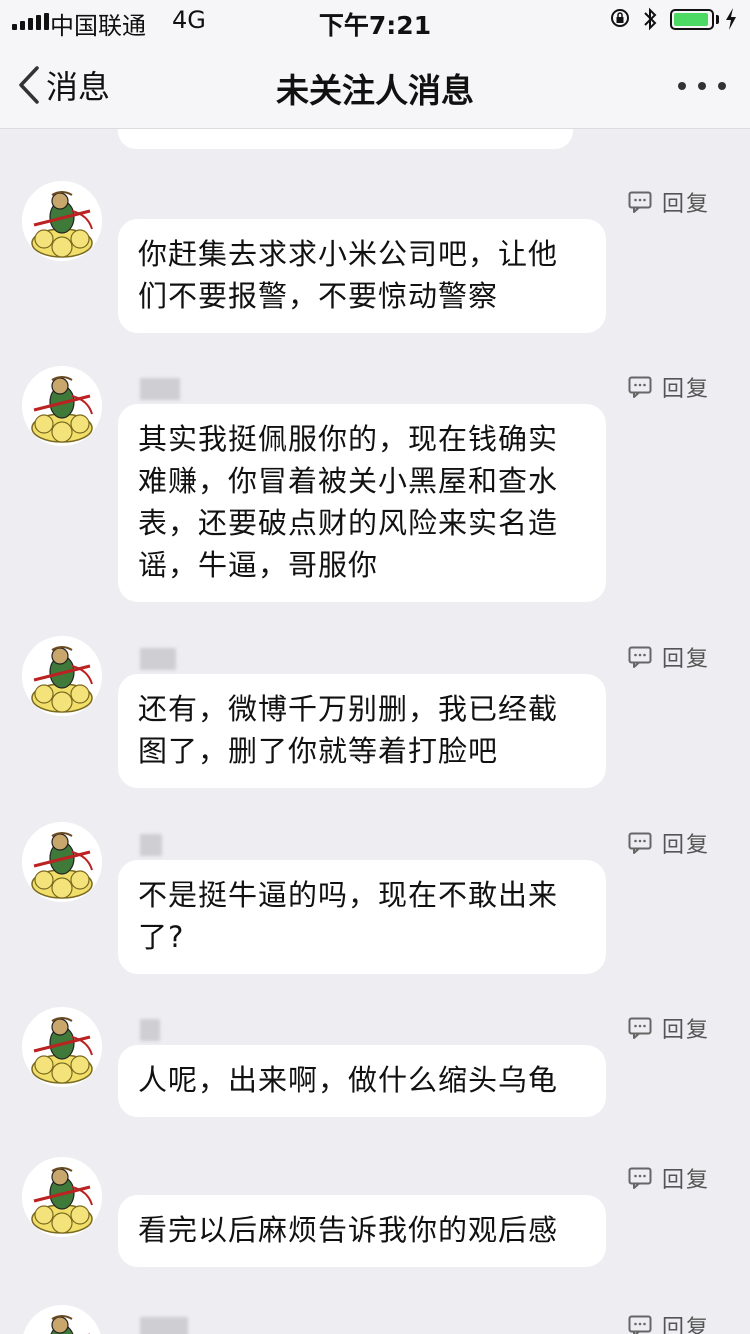  I want to click on message-bubble: 人呢，出来啊，做什么缩头乌龟, so click(362, 1081).